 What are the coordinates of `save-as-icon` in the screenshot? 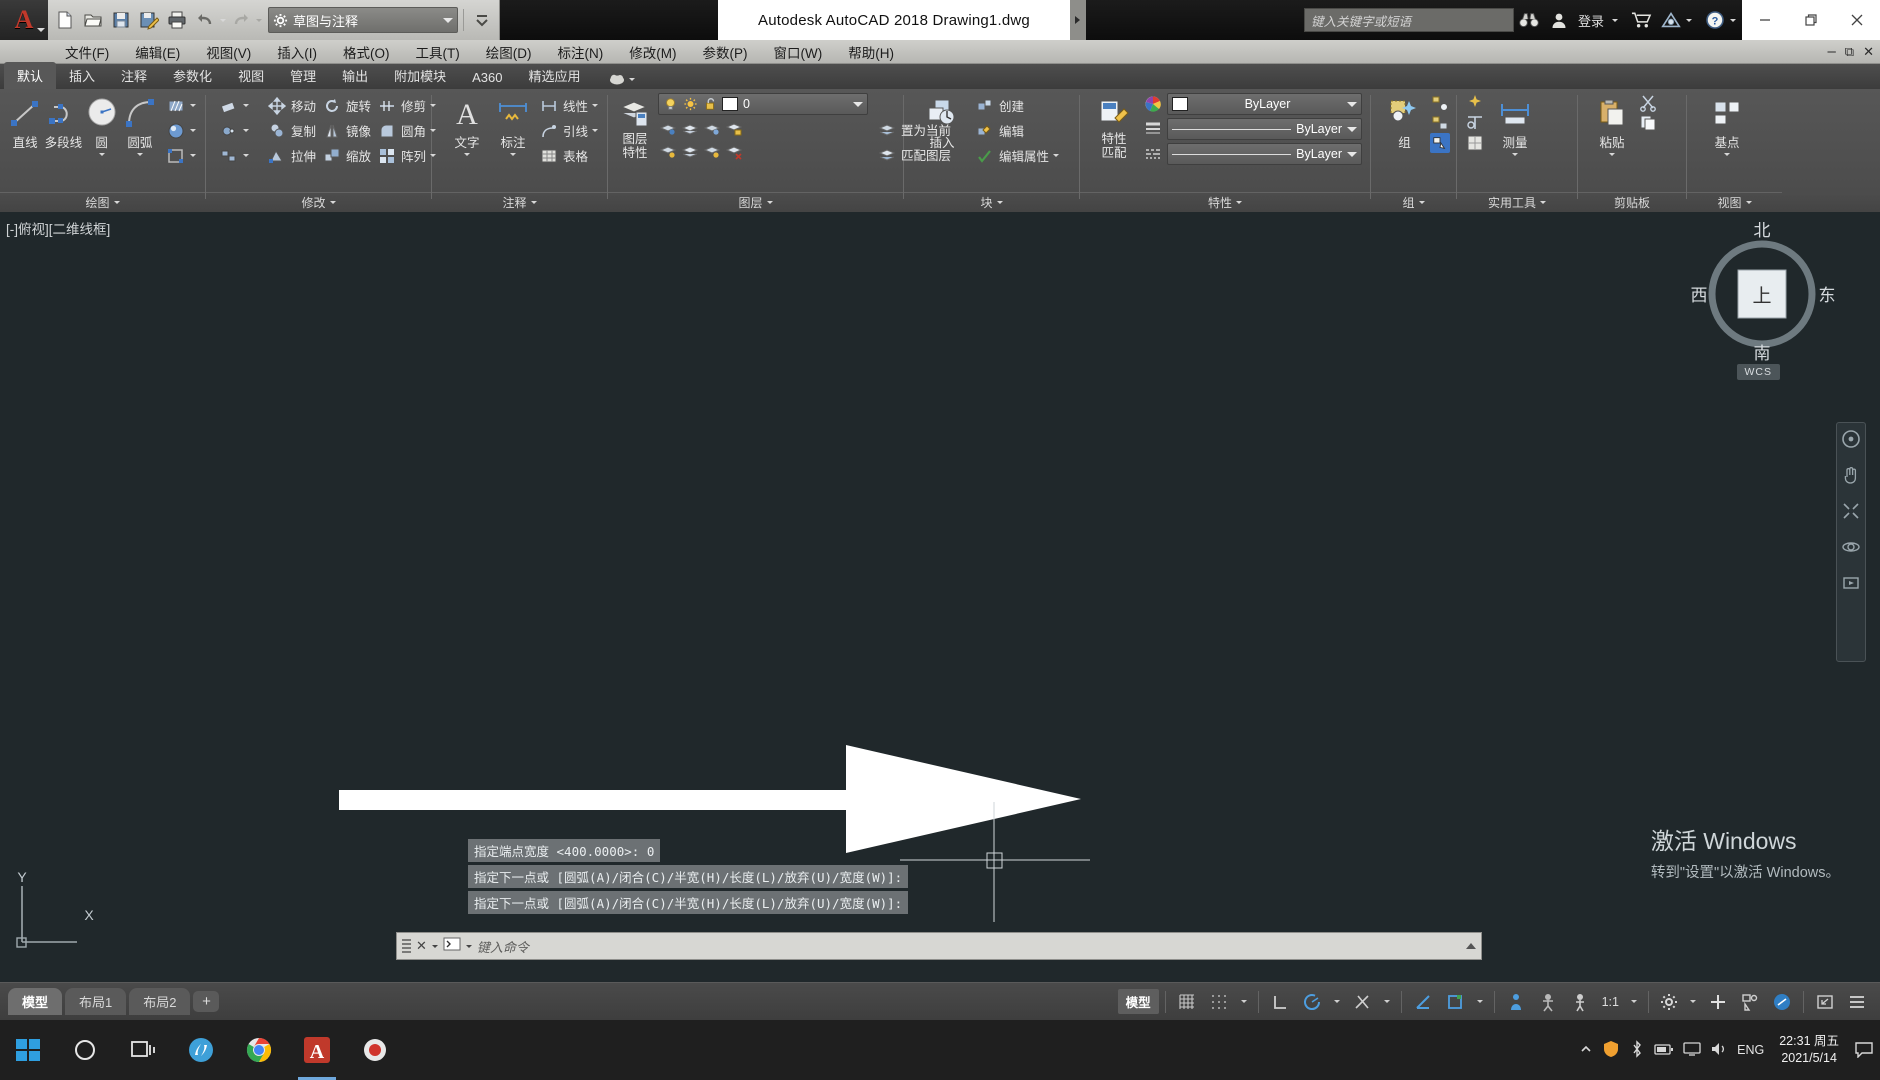 It's located at (149, 20).